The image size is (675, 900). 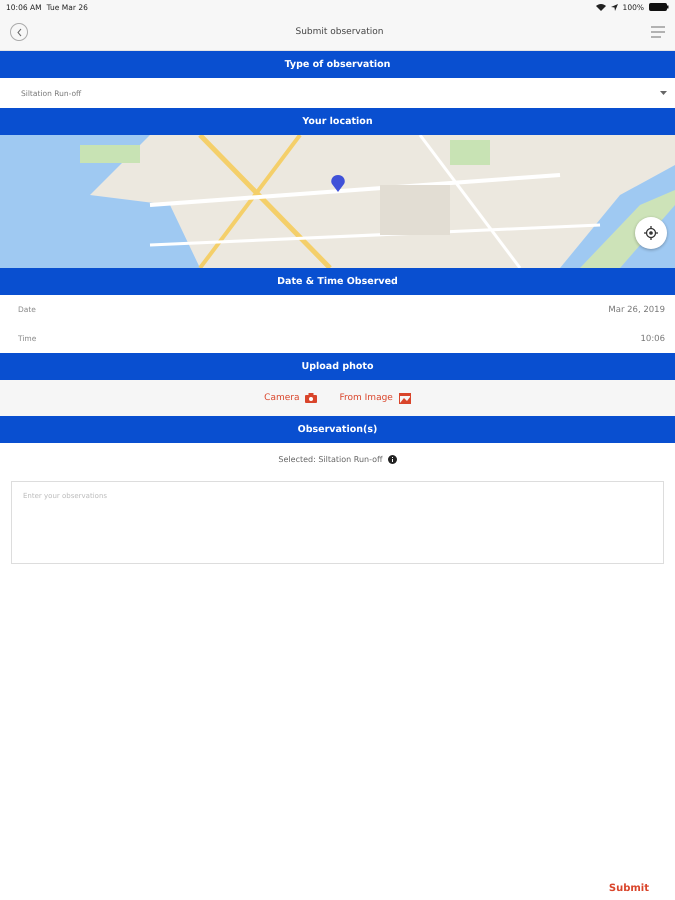 What do you see at coordinates (636, 309) in the screenshot?
I see `field-value: Mar 26, 2019` at bounding box center [636, 309].